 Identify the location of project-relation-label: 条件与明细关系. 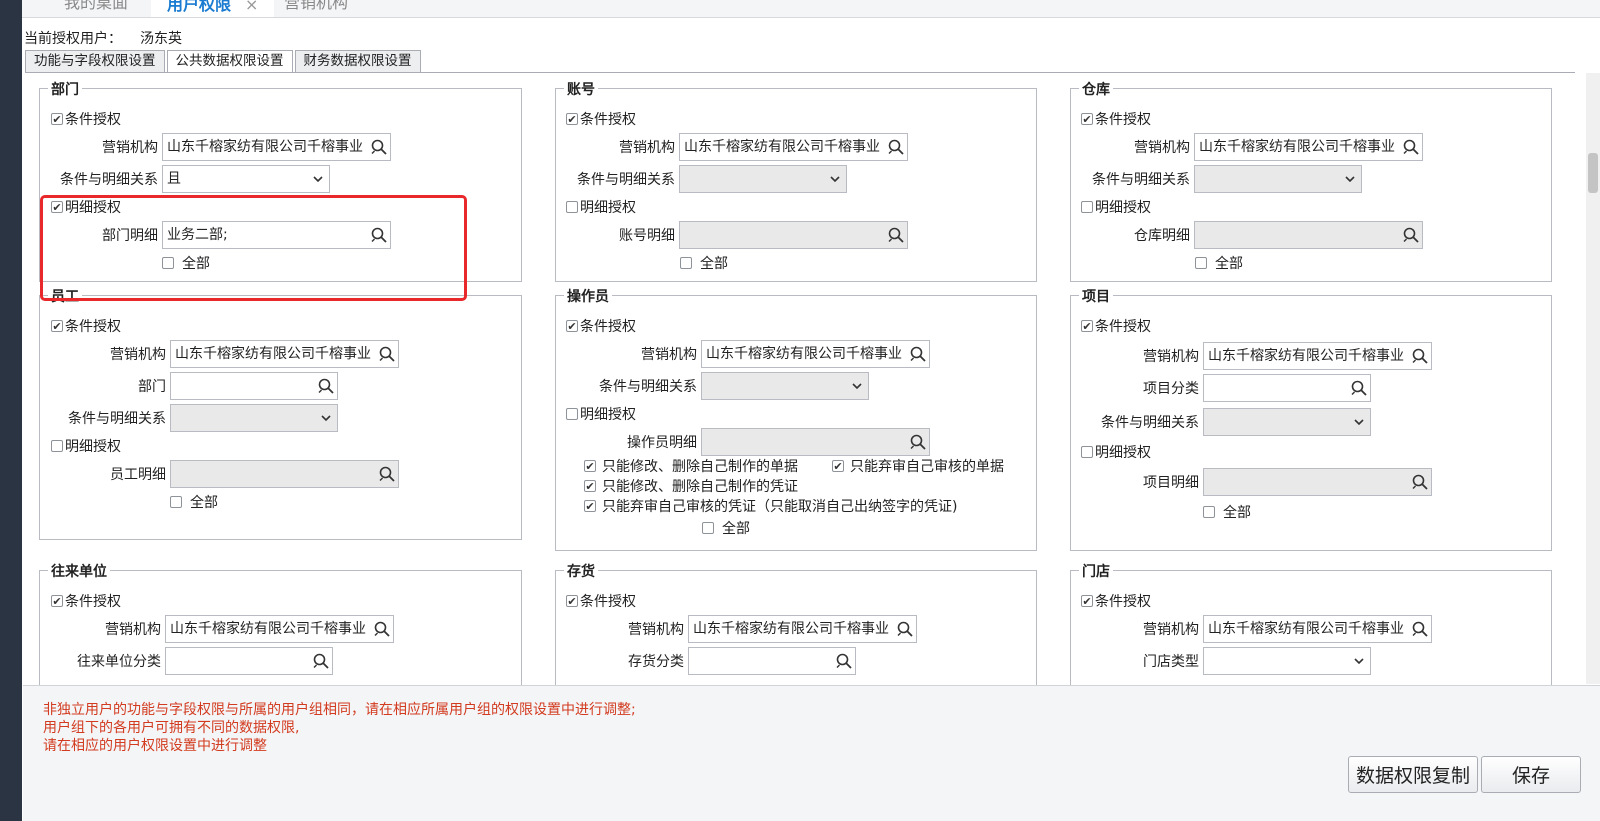
(1150, 423).